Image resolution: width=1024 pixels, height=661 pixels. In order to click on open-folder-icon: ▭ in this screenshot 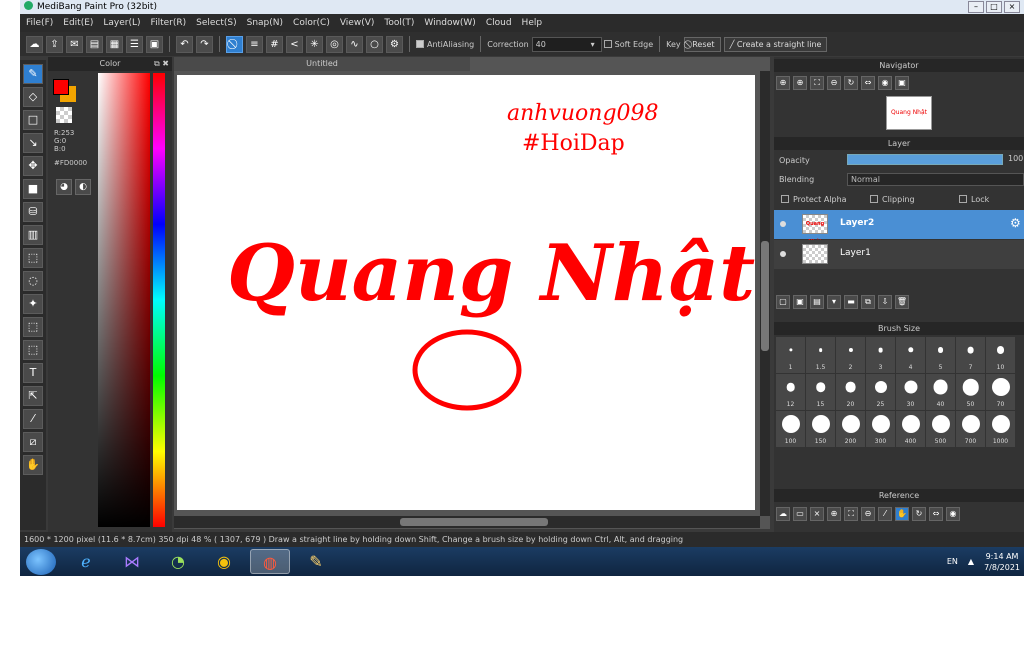, I will do `click(800, 514)`.